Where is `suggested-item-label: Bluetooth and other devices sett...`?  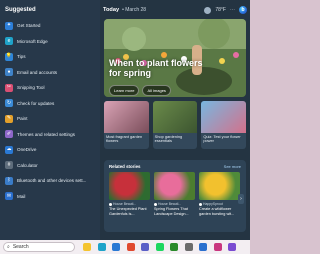 suggested-item-label: Bluetooth and other devices sett... is located at coordinates (52, 181).